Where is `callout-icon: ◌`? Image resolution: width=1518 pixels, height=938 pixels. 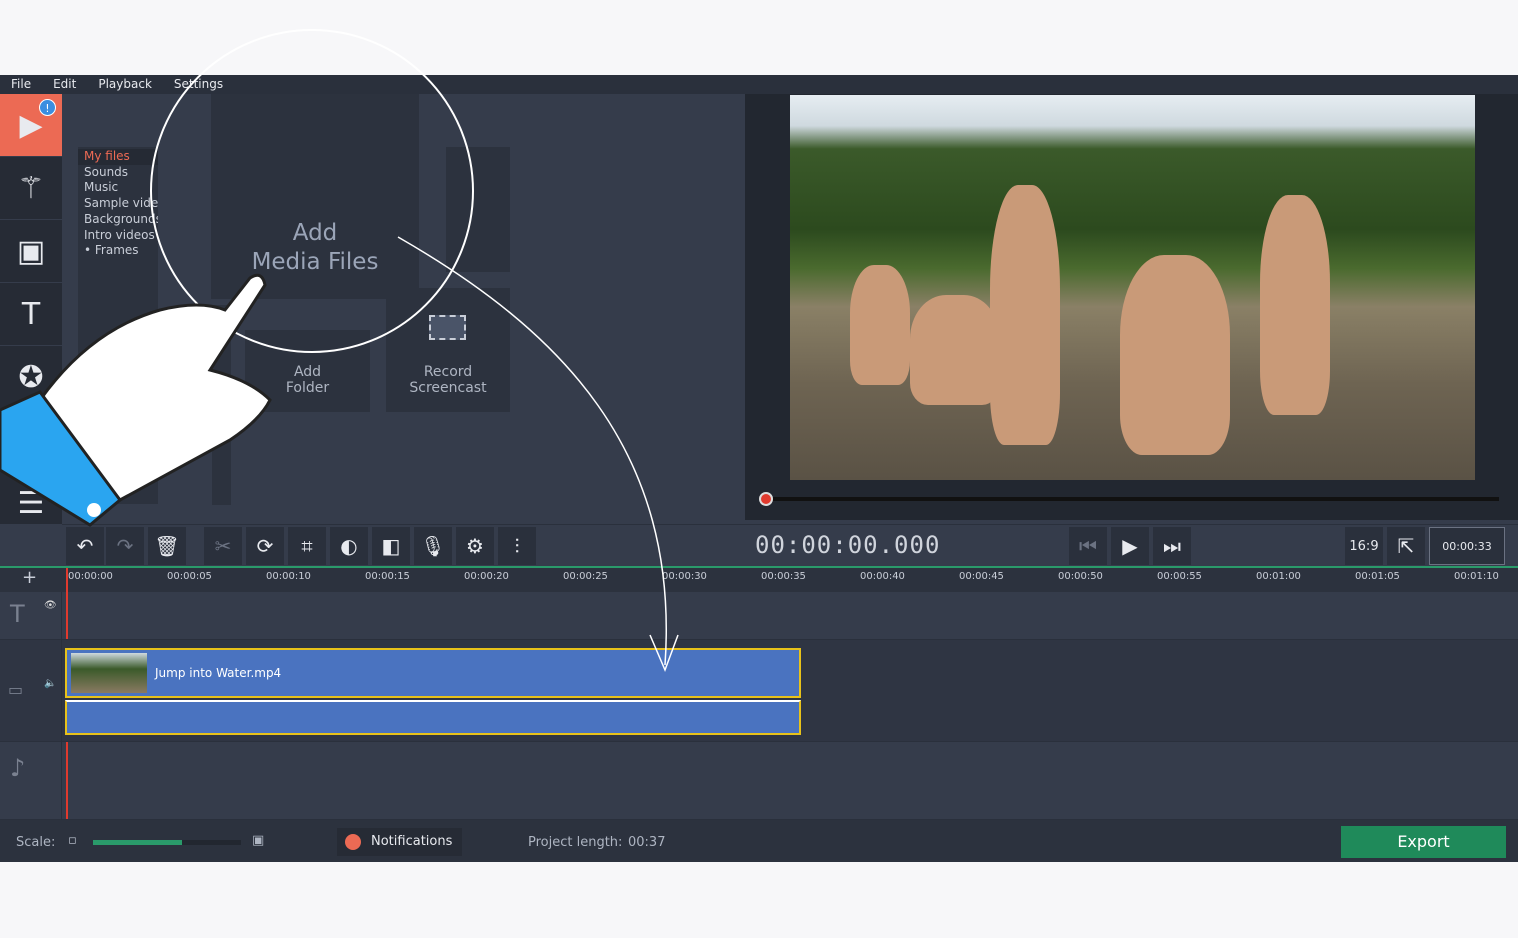 callout-icon: ◌ is located at coordinates (31, 440).